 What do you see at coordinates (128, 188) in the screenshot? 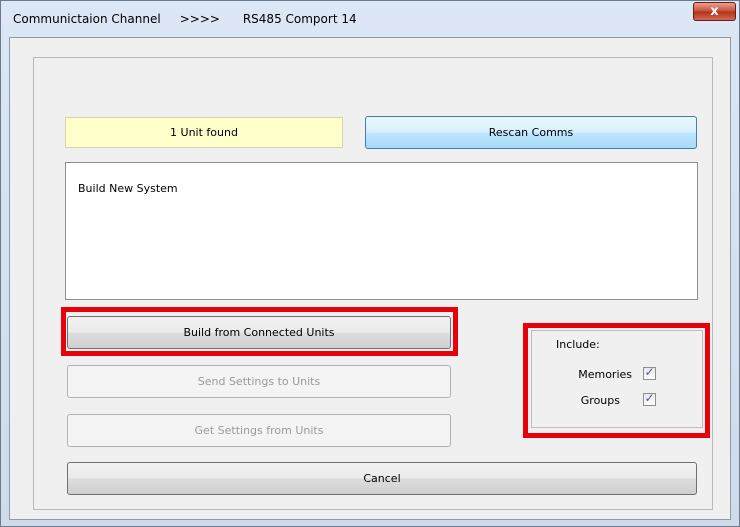
I see `list-item: Build New System` at bounding box center [128, 188].